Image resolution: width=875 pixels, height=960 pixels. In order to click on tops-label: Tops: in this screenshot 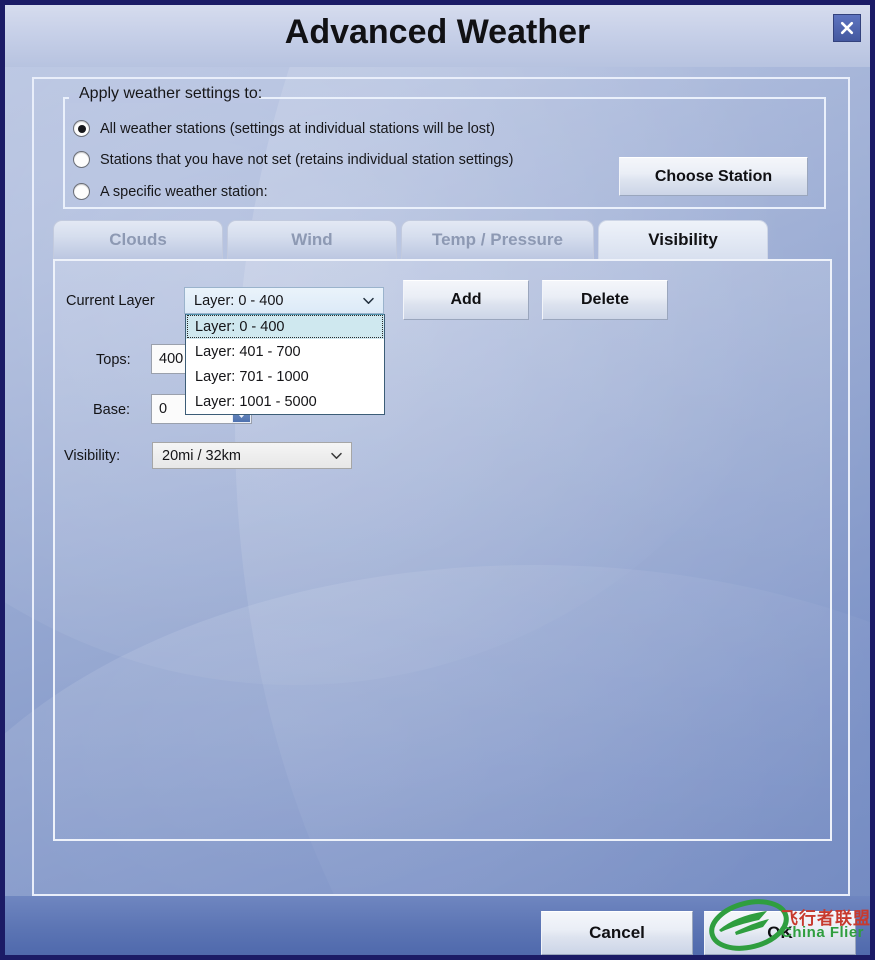, I will do `click(113, 360)`.